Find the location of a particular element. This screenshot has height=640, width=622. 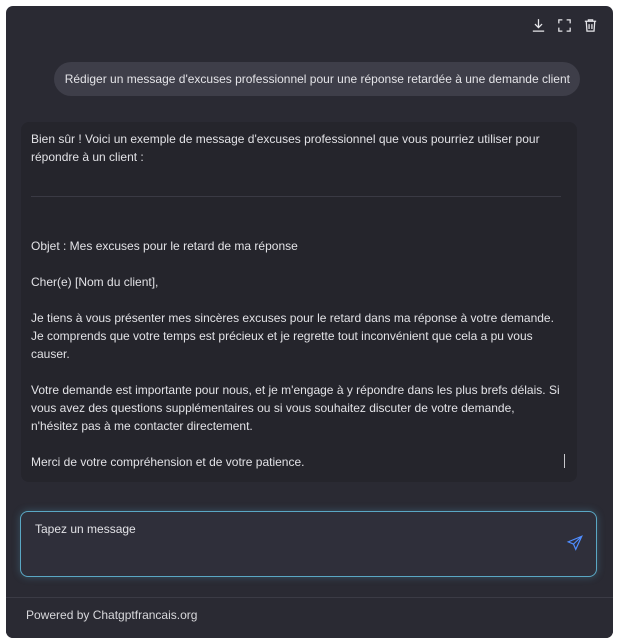

fullscreen-icon is located at coordinates (564, 25).